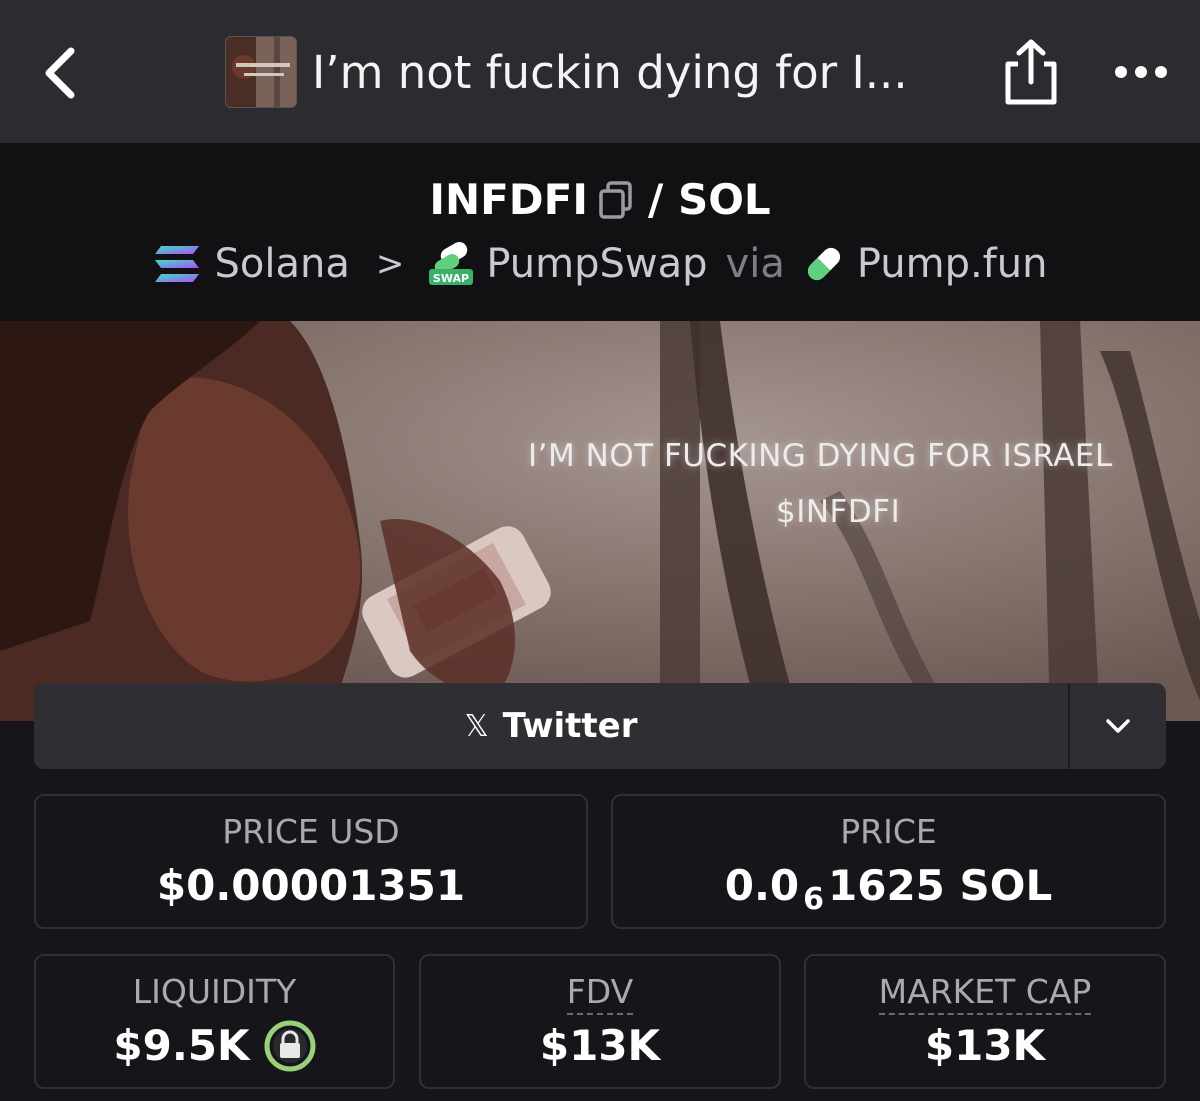 Image resolution: width=1200 pixels, height=1101 pixels. I want to click on chain-link: Solana, so click(251, 264).